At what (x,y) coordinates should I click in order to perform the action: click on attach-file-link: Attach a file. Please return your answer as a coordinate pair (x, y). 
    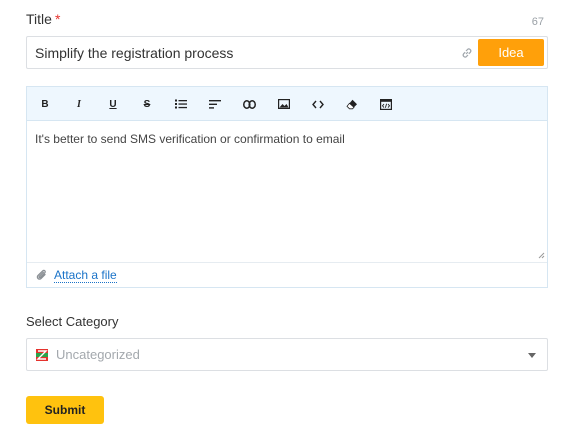
    Looking at the image, I should click on (85, 275).